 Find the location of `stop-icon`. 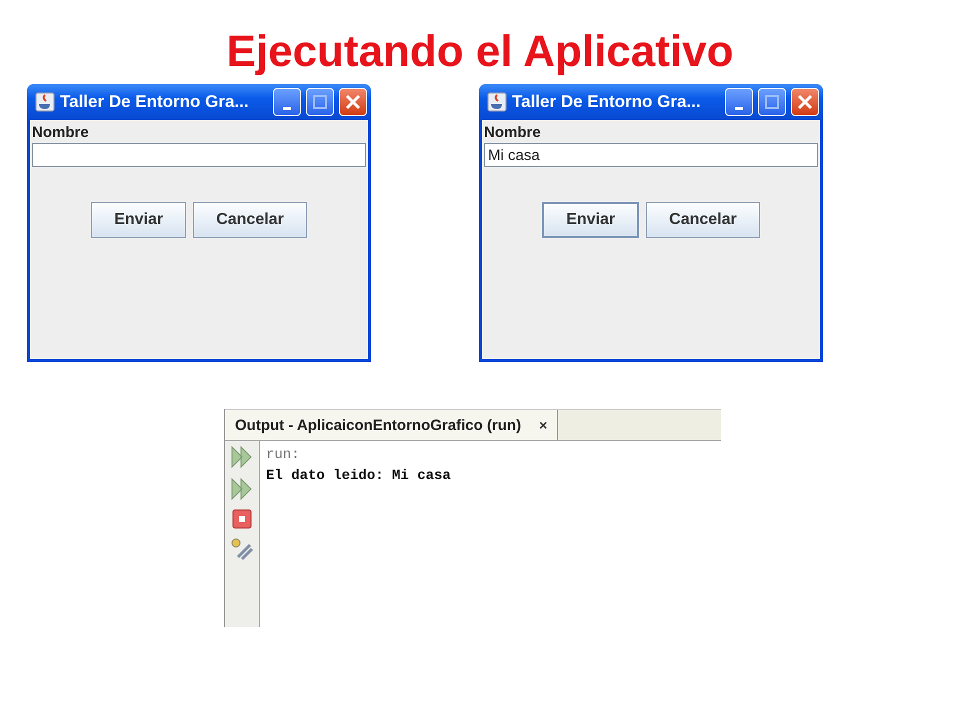

stop-icon is located at coordinates (242, 519).